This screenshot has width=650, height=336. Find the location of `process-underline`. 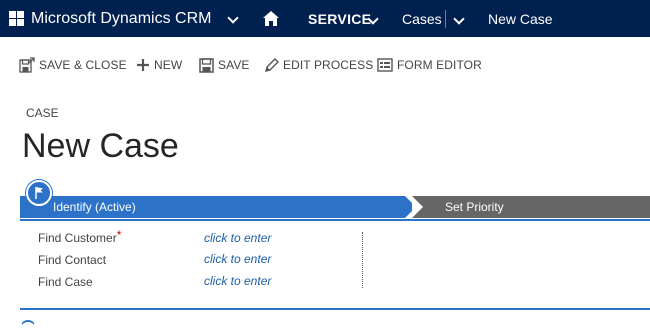

process-underline is located at coordinates (335, 220).